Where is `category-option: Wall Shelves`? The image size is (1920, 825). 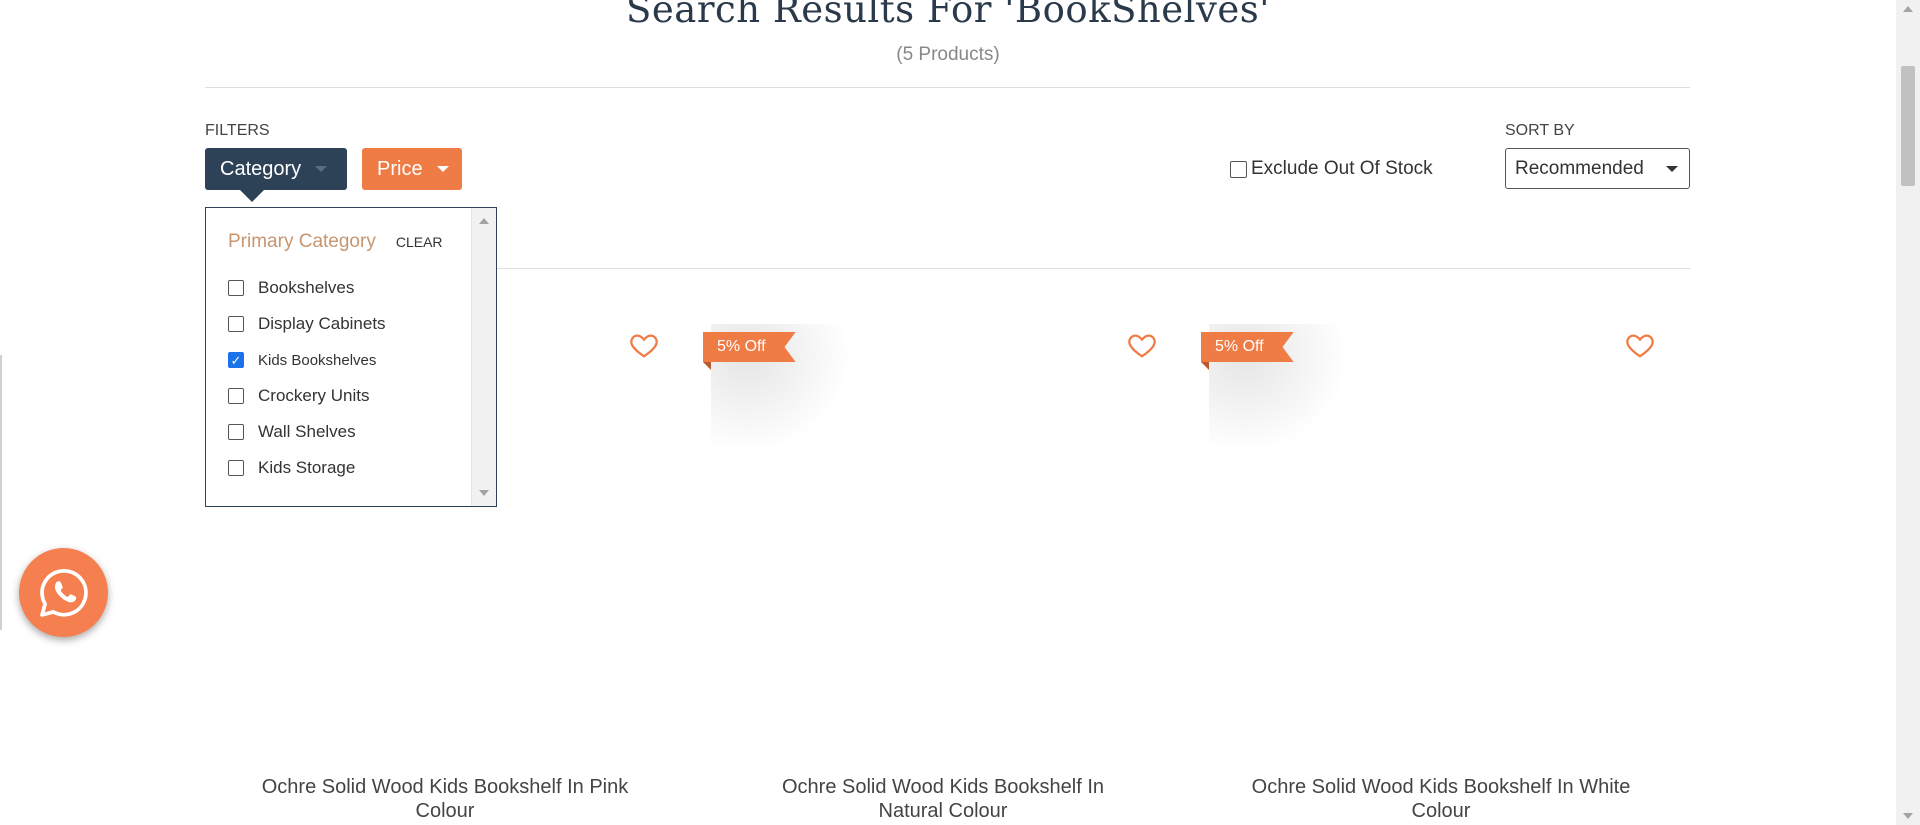 category-option: Wall Shelves is located at coordinates (307, 432).